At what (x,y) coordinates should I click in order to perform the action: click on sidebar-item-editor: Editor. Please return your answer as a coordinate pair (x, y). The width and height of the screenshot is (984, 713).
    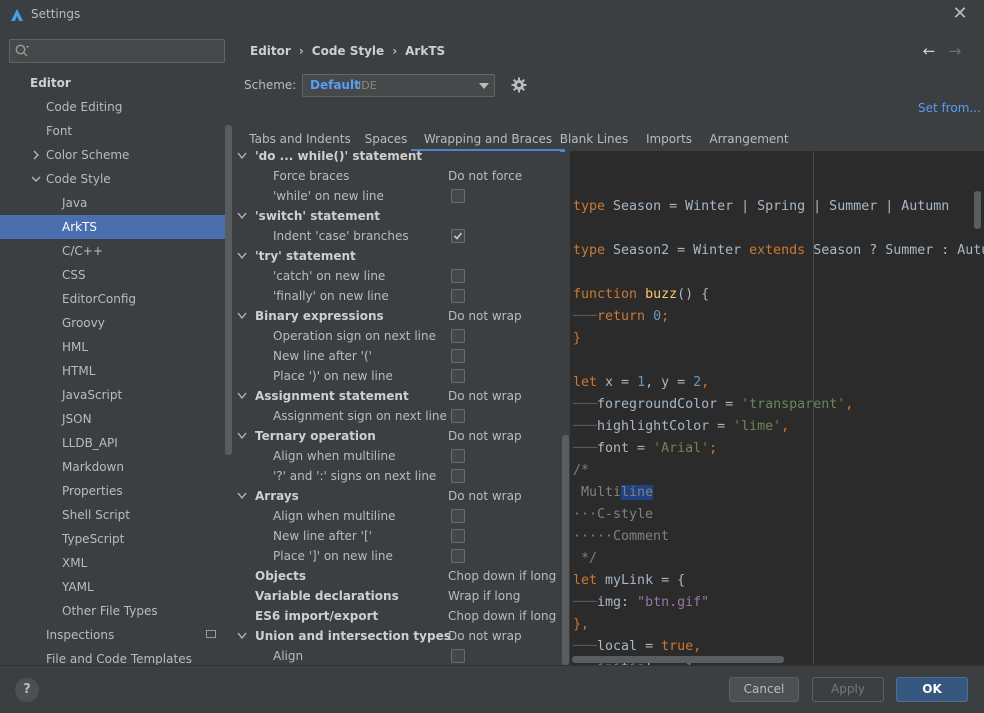
    Looking at the image, I should click on (112, 83).